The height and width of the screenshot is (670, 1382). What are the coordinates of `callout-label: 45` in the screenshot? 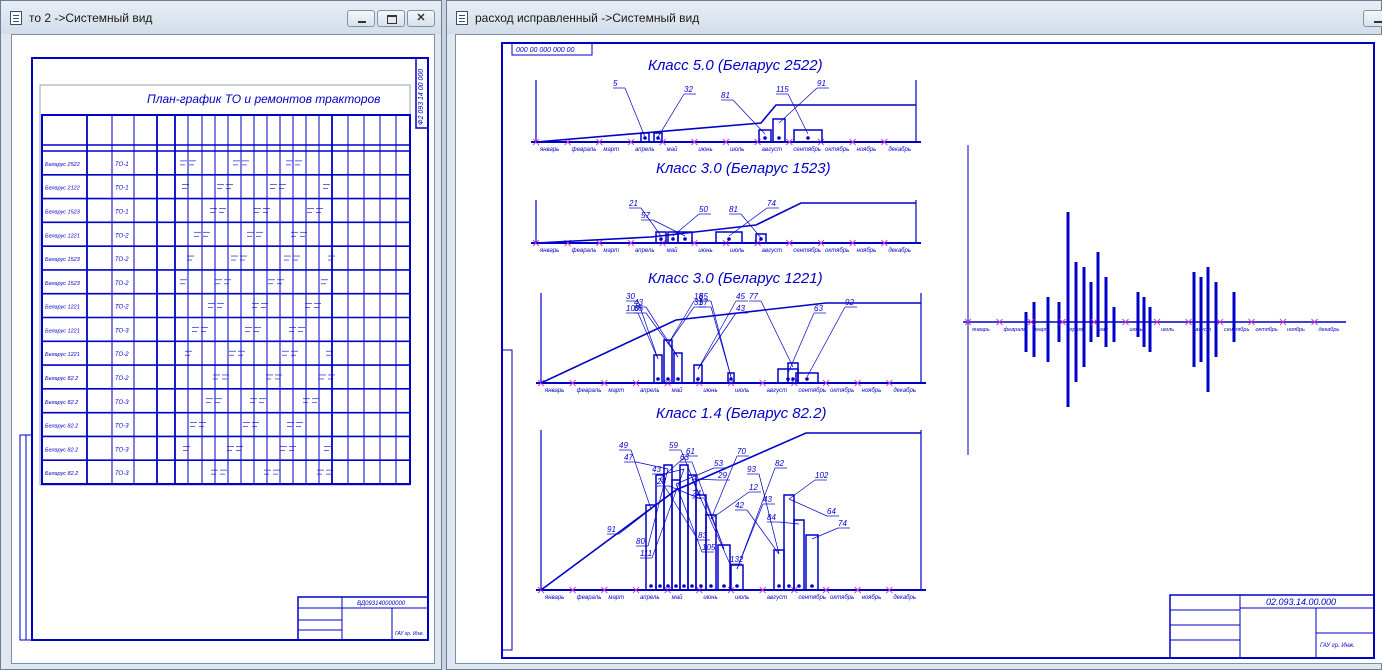 It's located at (740, 296).